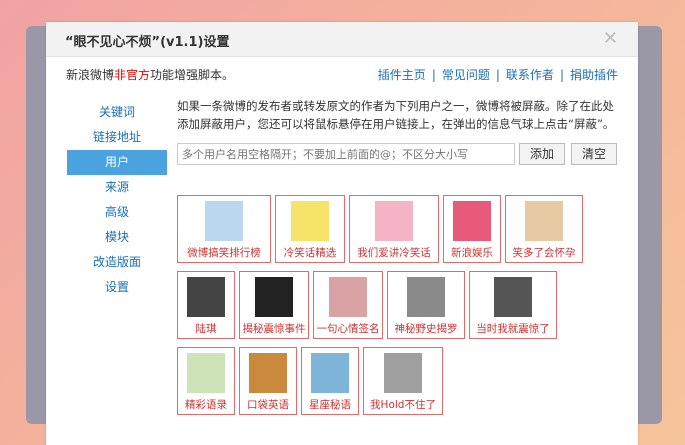  I want to click on blocked-user-item: 笑多了会怀孕, so click(544, 229).